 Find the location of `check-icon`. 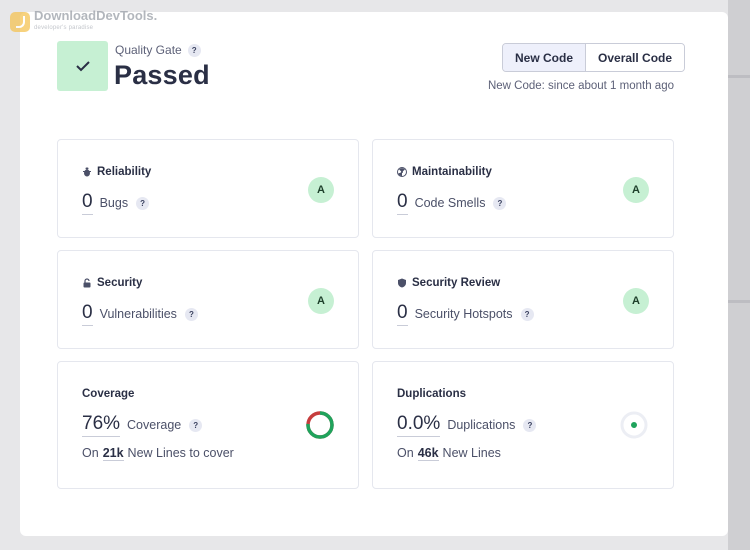

check-icon is located at coordinates (82, 66).